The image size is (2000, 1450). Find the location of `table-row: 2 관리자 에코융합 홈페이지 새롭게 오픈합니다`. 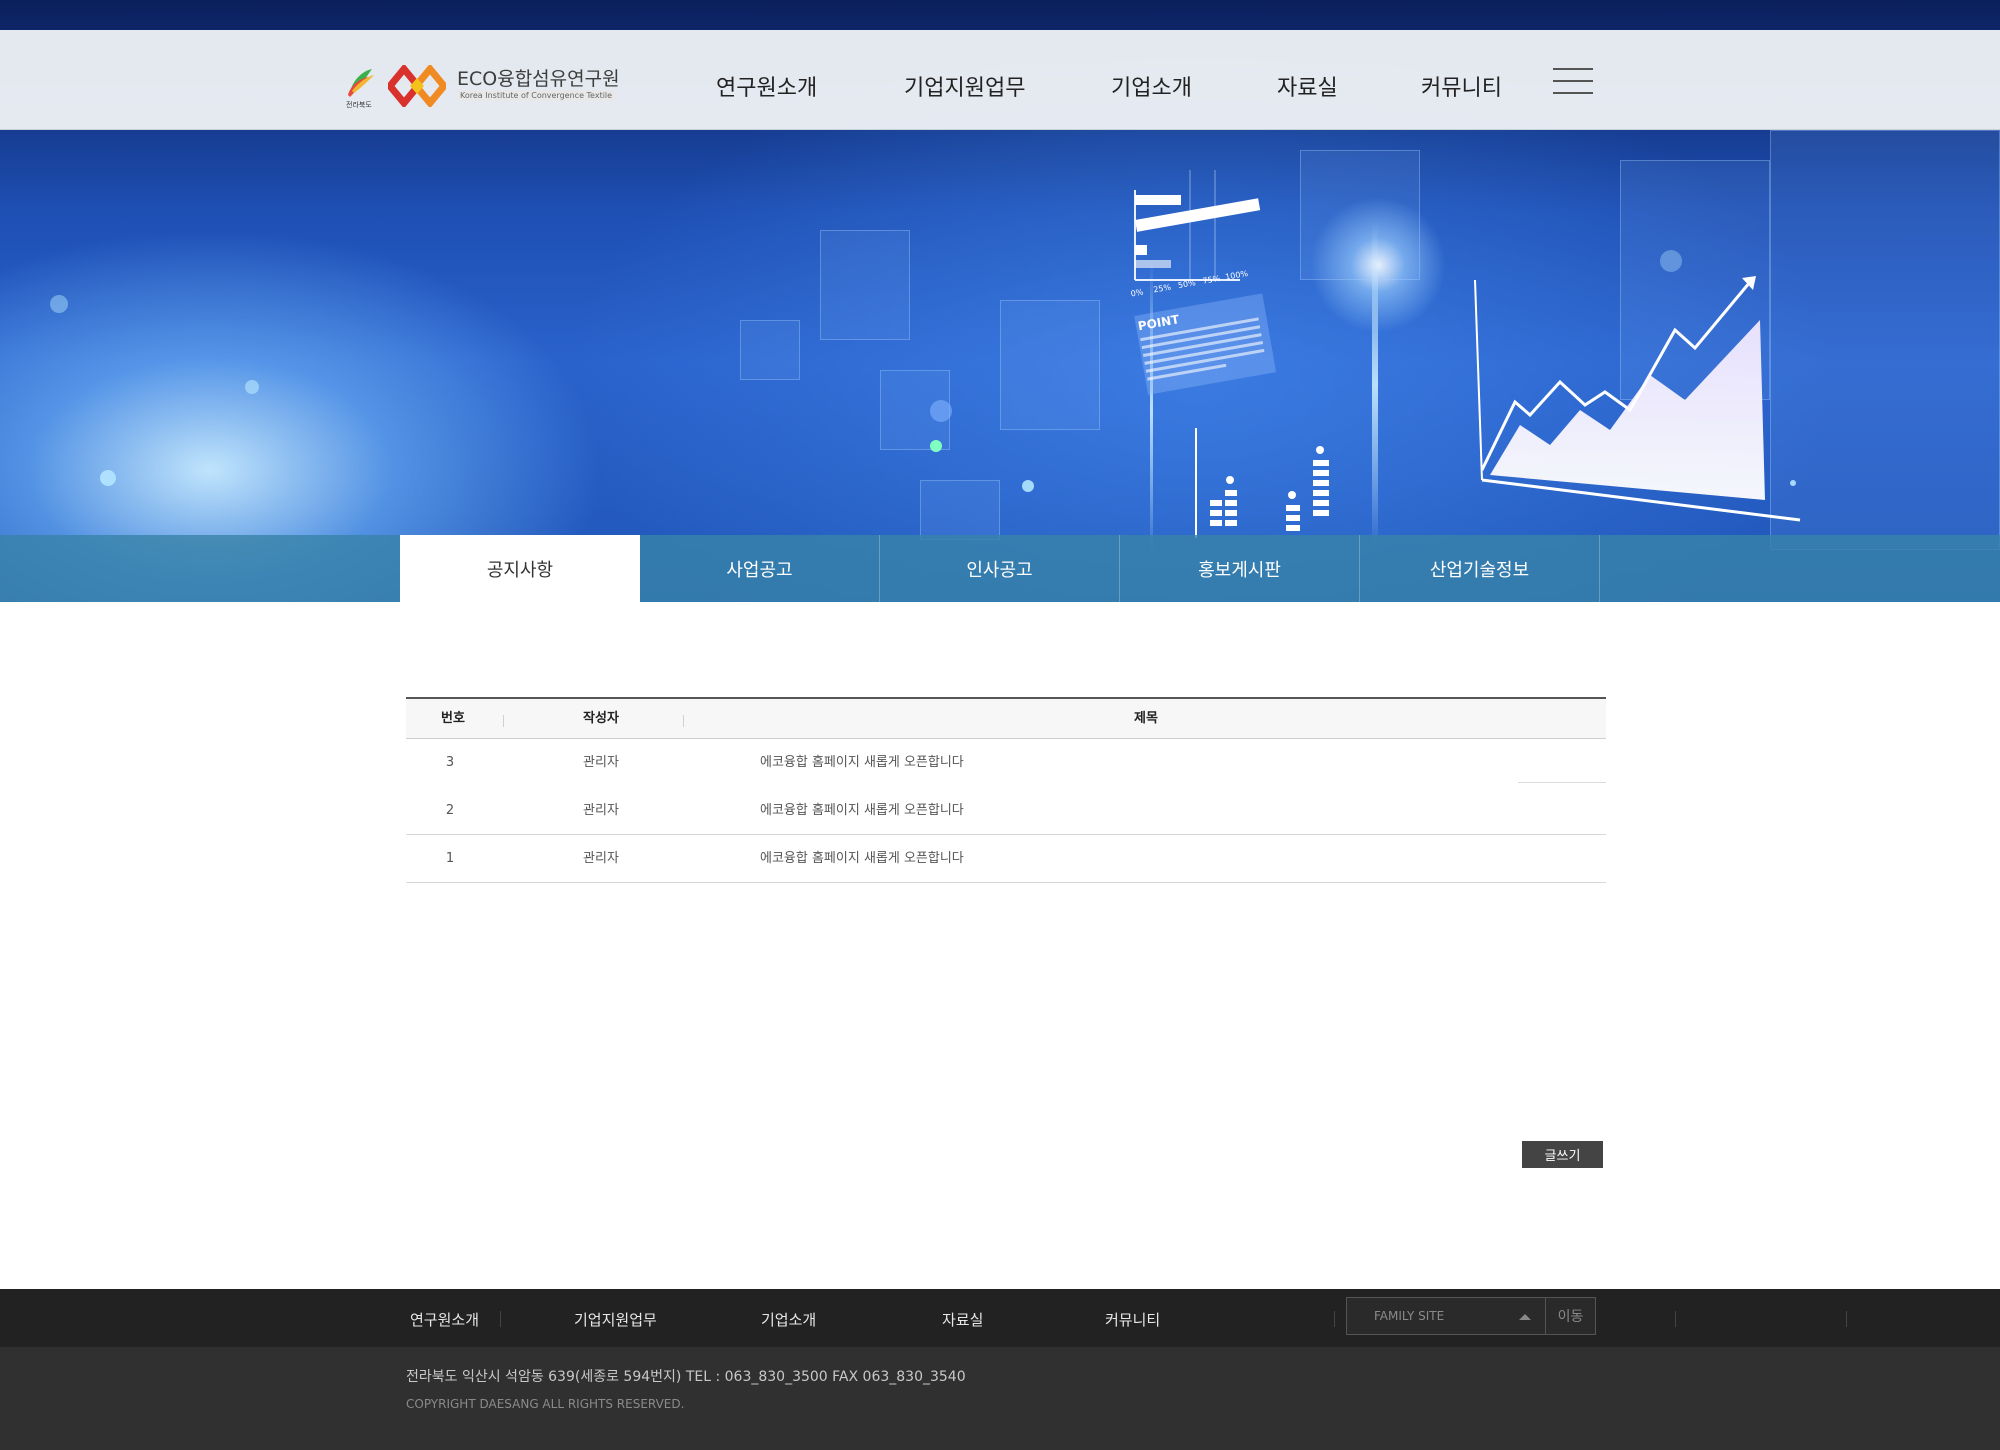

table-row: 2 관리자 에코융합 홈페이지 새롭게 오픈합니다 is located at coordinates (1006, 811).